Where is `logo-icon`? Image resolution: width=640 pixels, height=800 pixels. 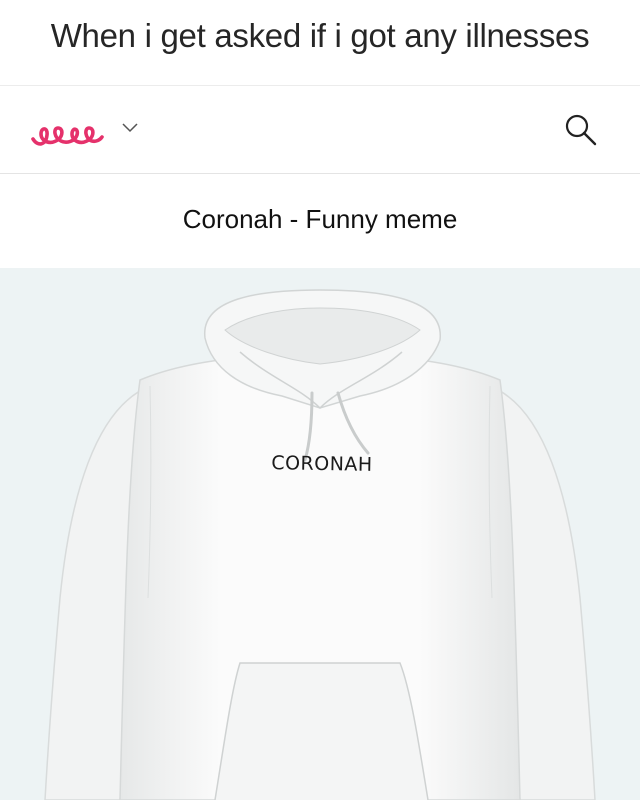 logo-icon is located at coordinates (67, 136).